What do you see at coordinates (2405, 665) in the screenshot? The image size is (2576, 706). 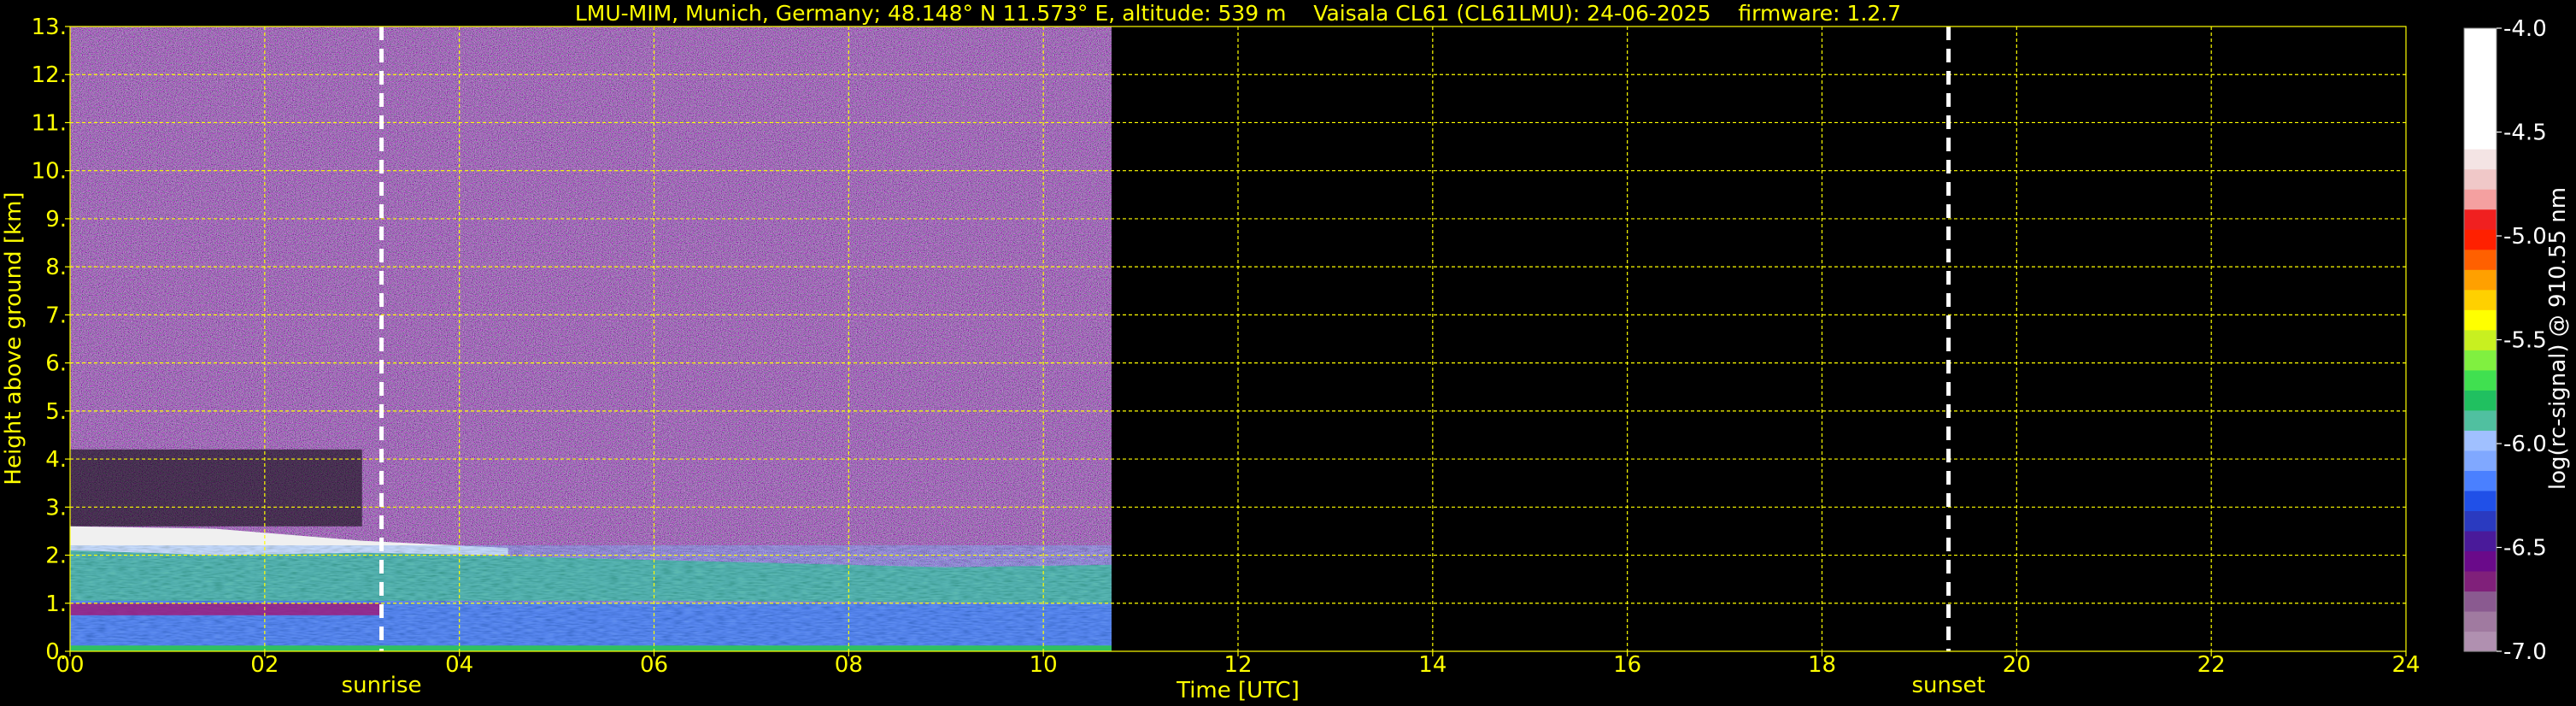 I see `x-tick-label: 24` at bounding box center [2405, 665].